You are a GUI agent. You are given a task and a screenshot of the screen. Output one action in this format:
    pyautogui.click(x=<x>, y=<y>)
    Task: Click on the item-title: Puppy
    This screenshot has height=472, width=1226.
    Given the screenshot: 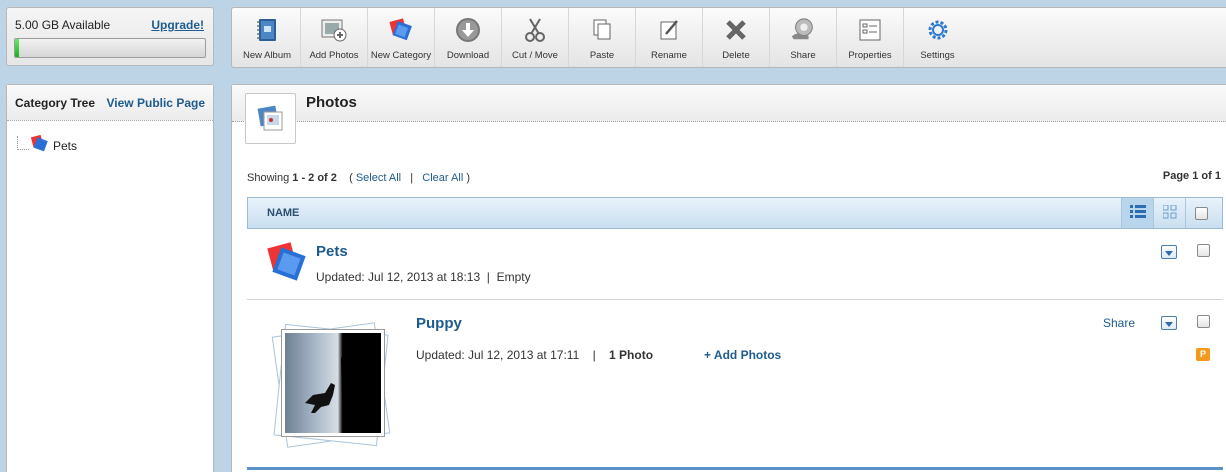 What is the action you would take?
    pyautogui.click(x=439, y=323)
    